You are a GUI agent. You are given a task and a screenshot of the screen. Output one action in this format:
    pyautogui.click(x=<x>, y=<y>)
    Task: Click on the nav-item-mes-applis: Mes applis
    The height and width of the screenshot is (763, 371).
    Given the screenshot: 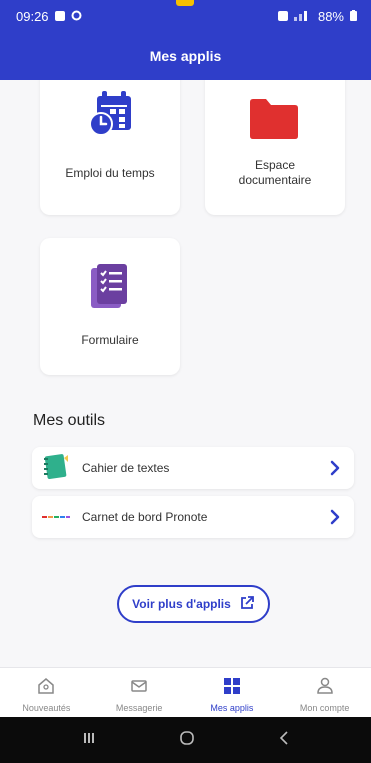 What is the action you would take?
    pyautogui.click(x=232, y=692)
    